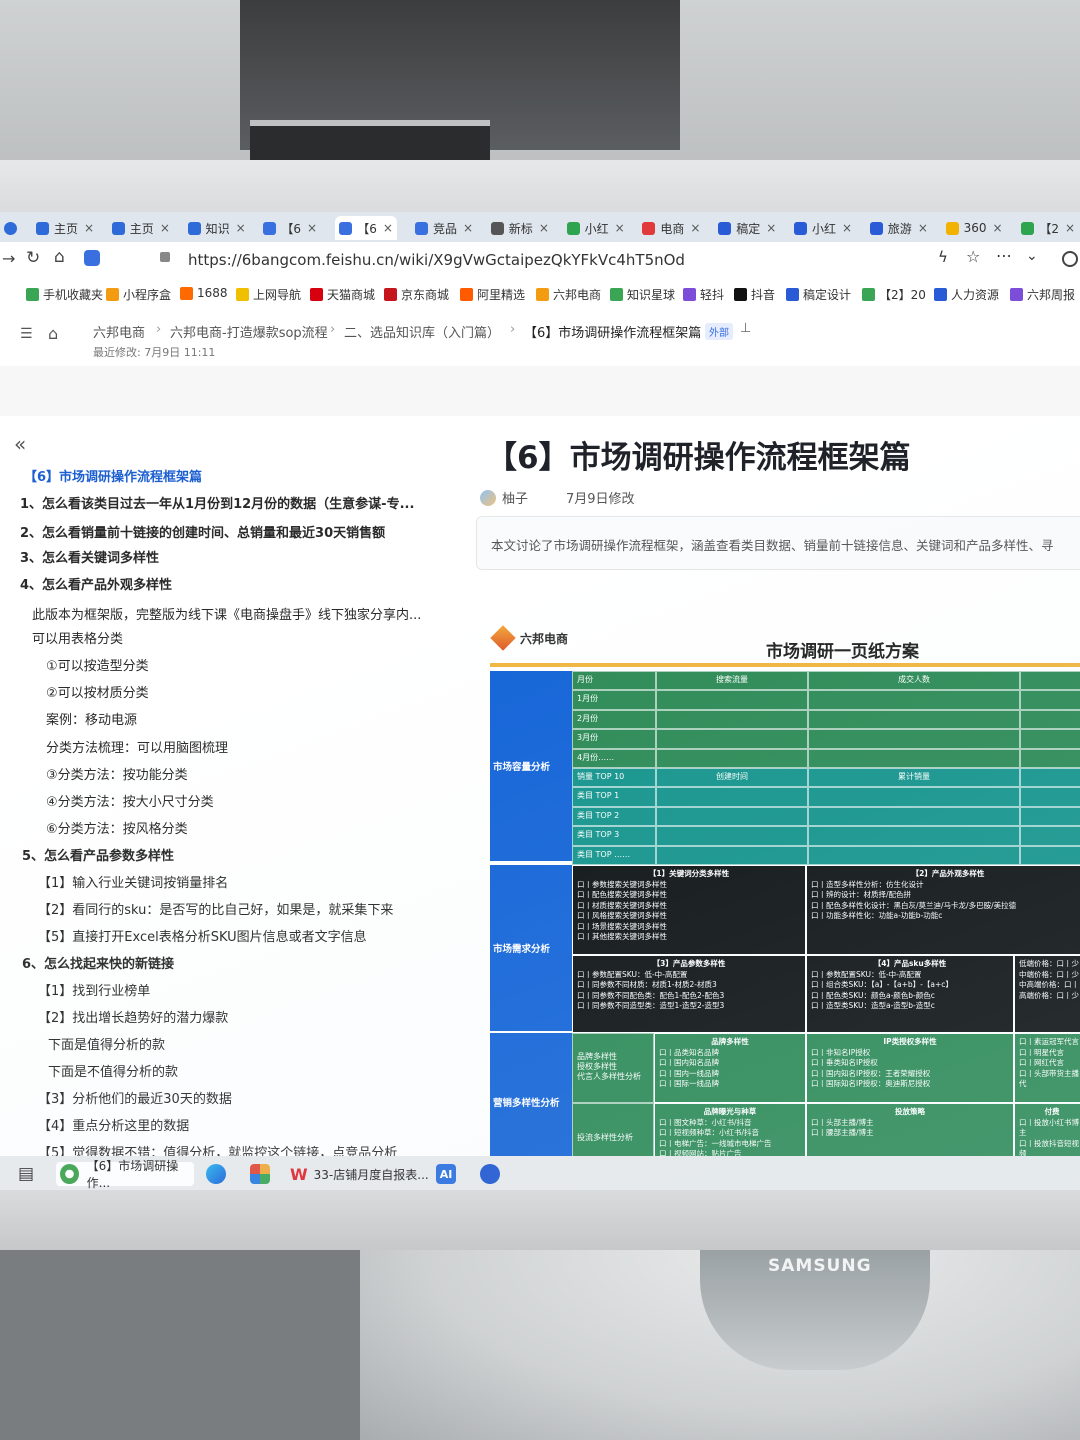 The width and height of the screenshot is (1080, 1440). Describe the element at coordinates (64, 294) in the screenshot. I see `bookmark-item: 手机收藏夹` at that location.